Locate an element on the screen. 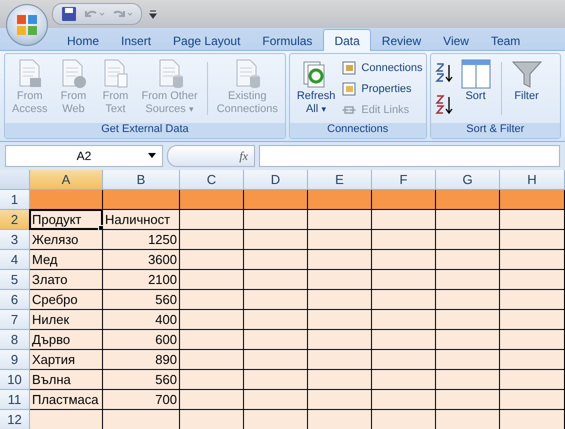 The image size is (565, 429). insert-function-button: fx is located at coordinates (211, 156).